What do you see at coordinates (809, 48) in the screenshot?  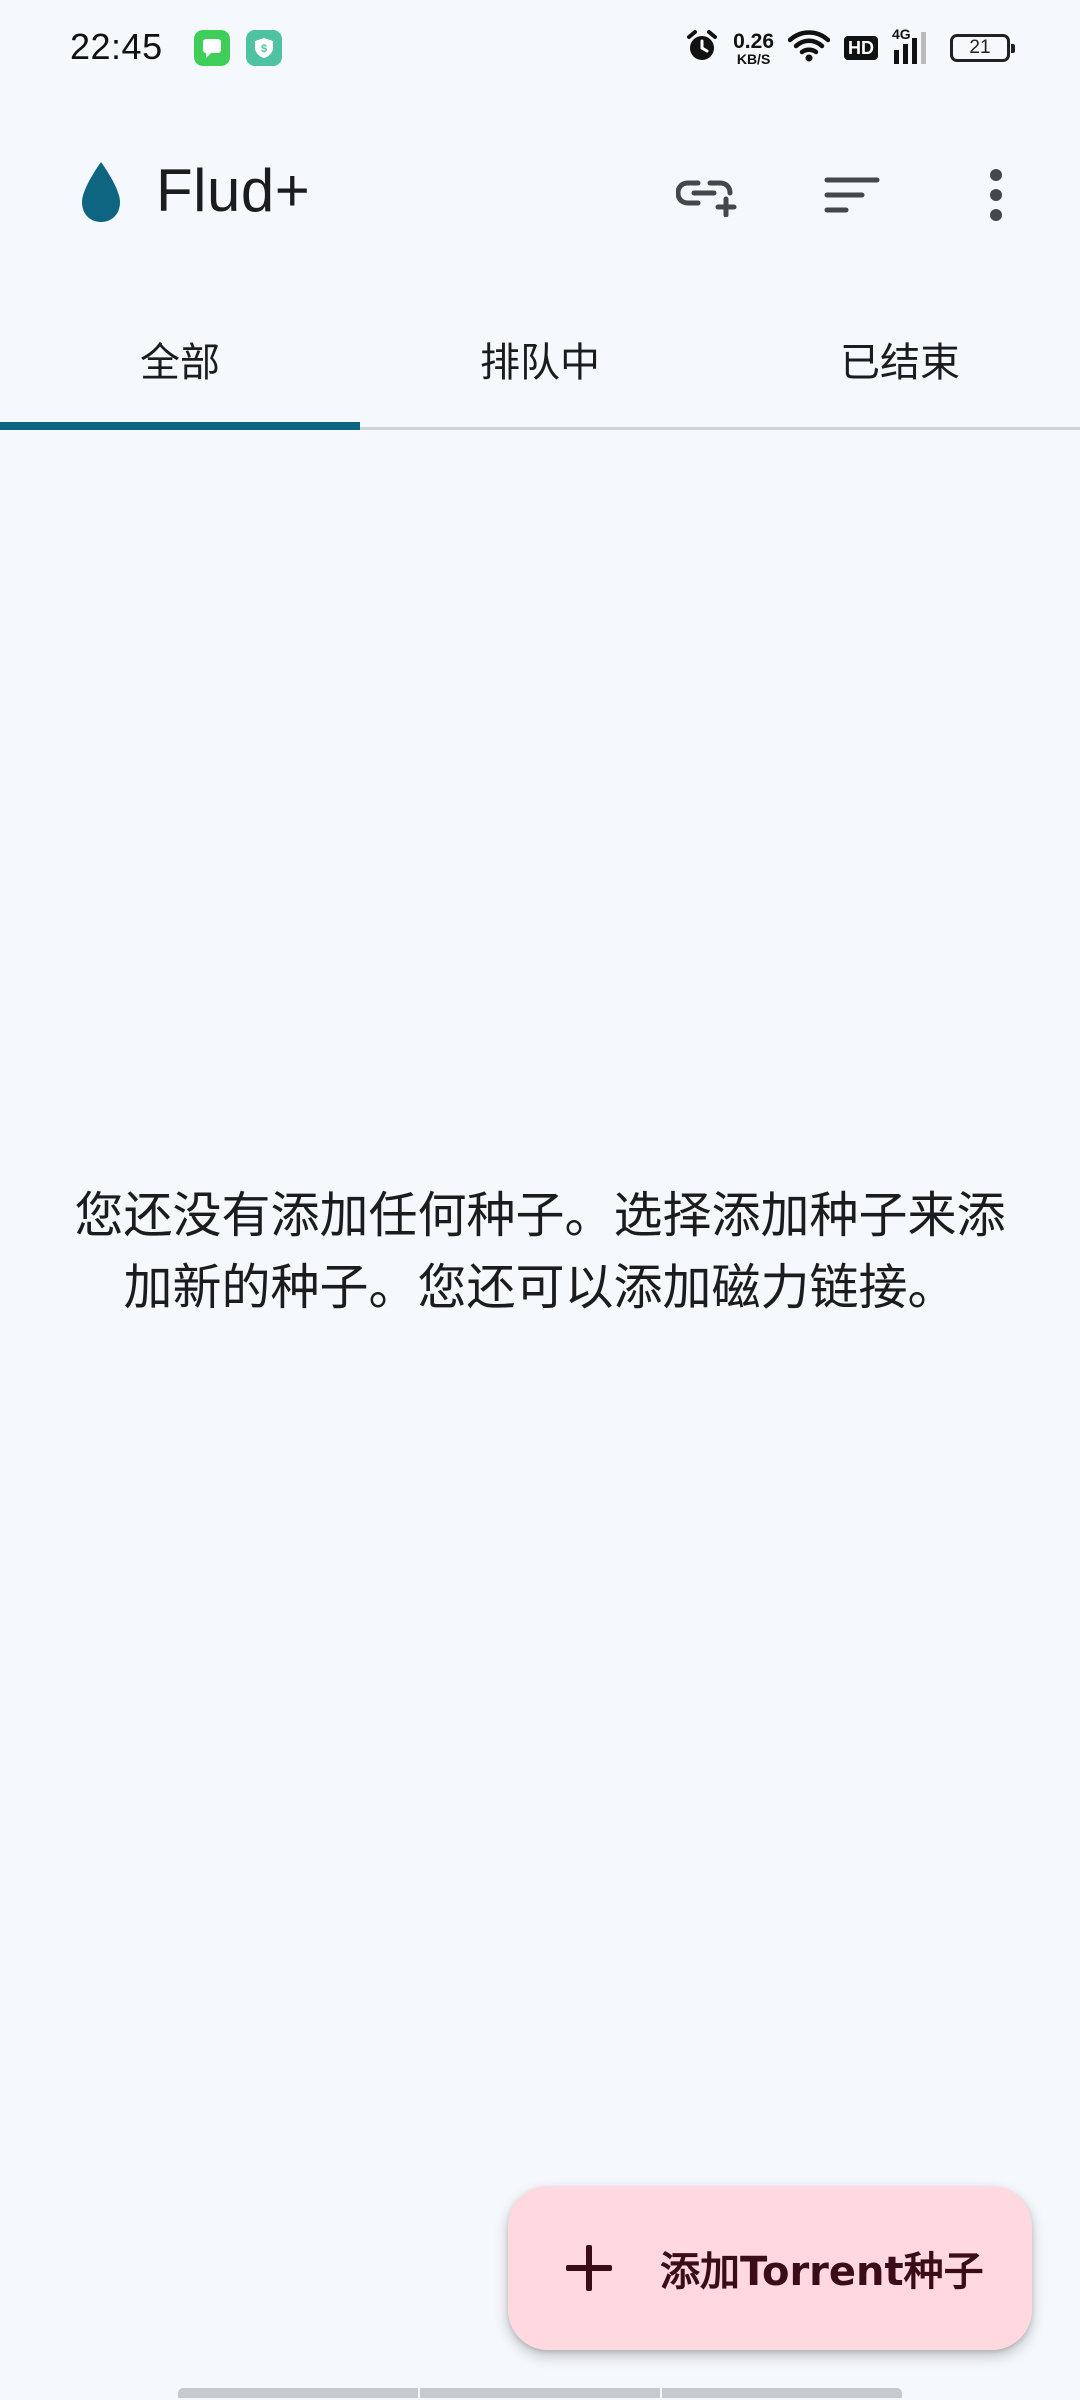 I see `wifi-icon` at bounding box center [809, 48].